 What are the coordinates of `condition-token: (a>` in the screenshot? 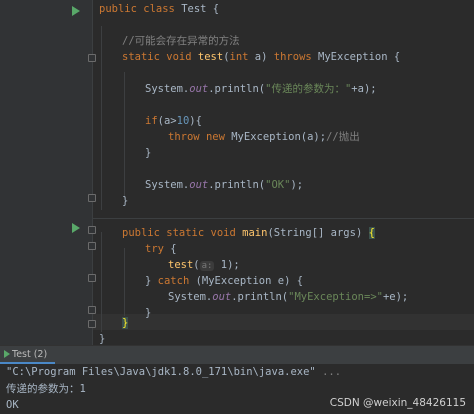 It's located at (167, 121).